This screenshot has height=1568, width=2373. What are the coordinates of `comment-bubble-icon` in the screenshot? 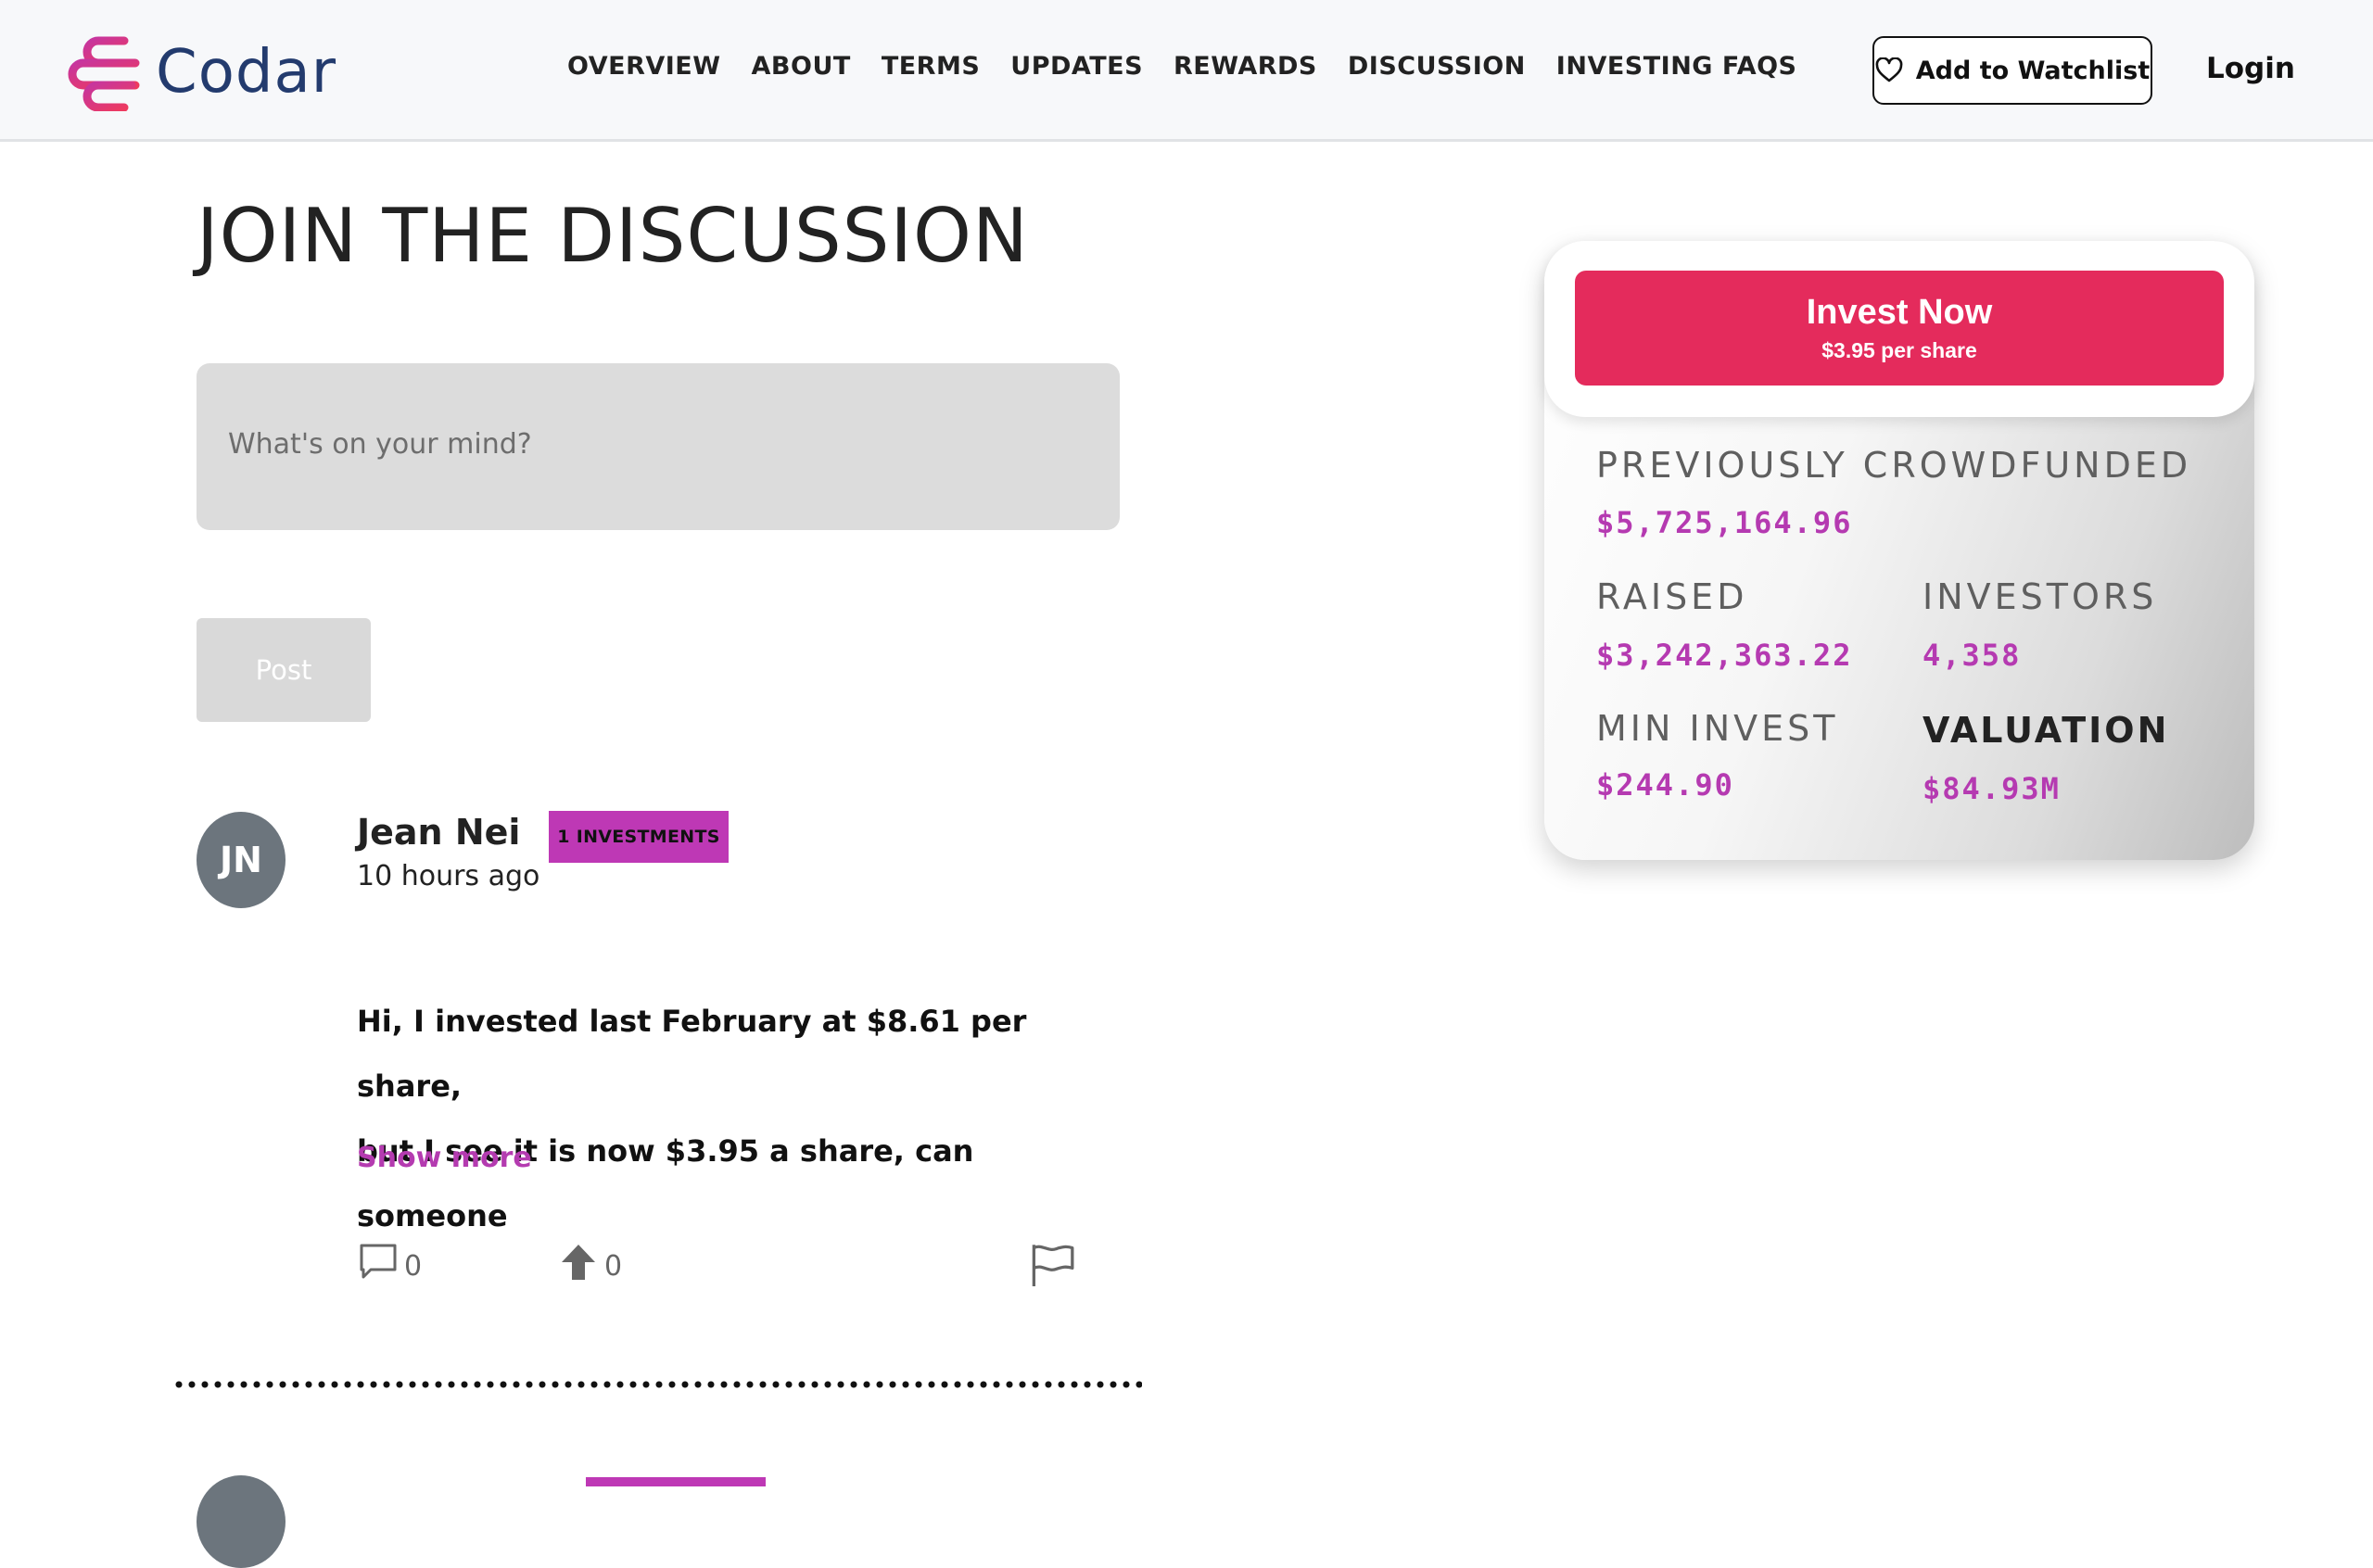 It's located at (379, 1261).